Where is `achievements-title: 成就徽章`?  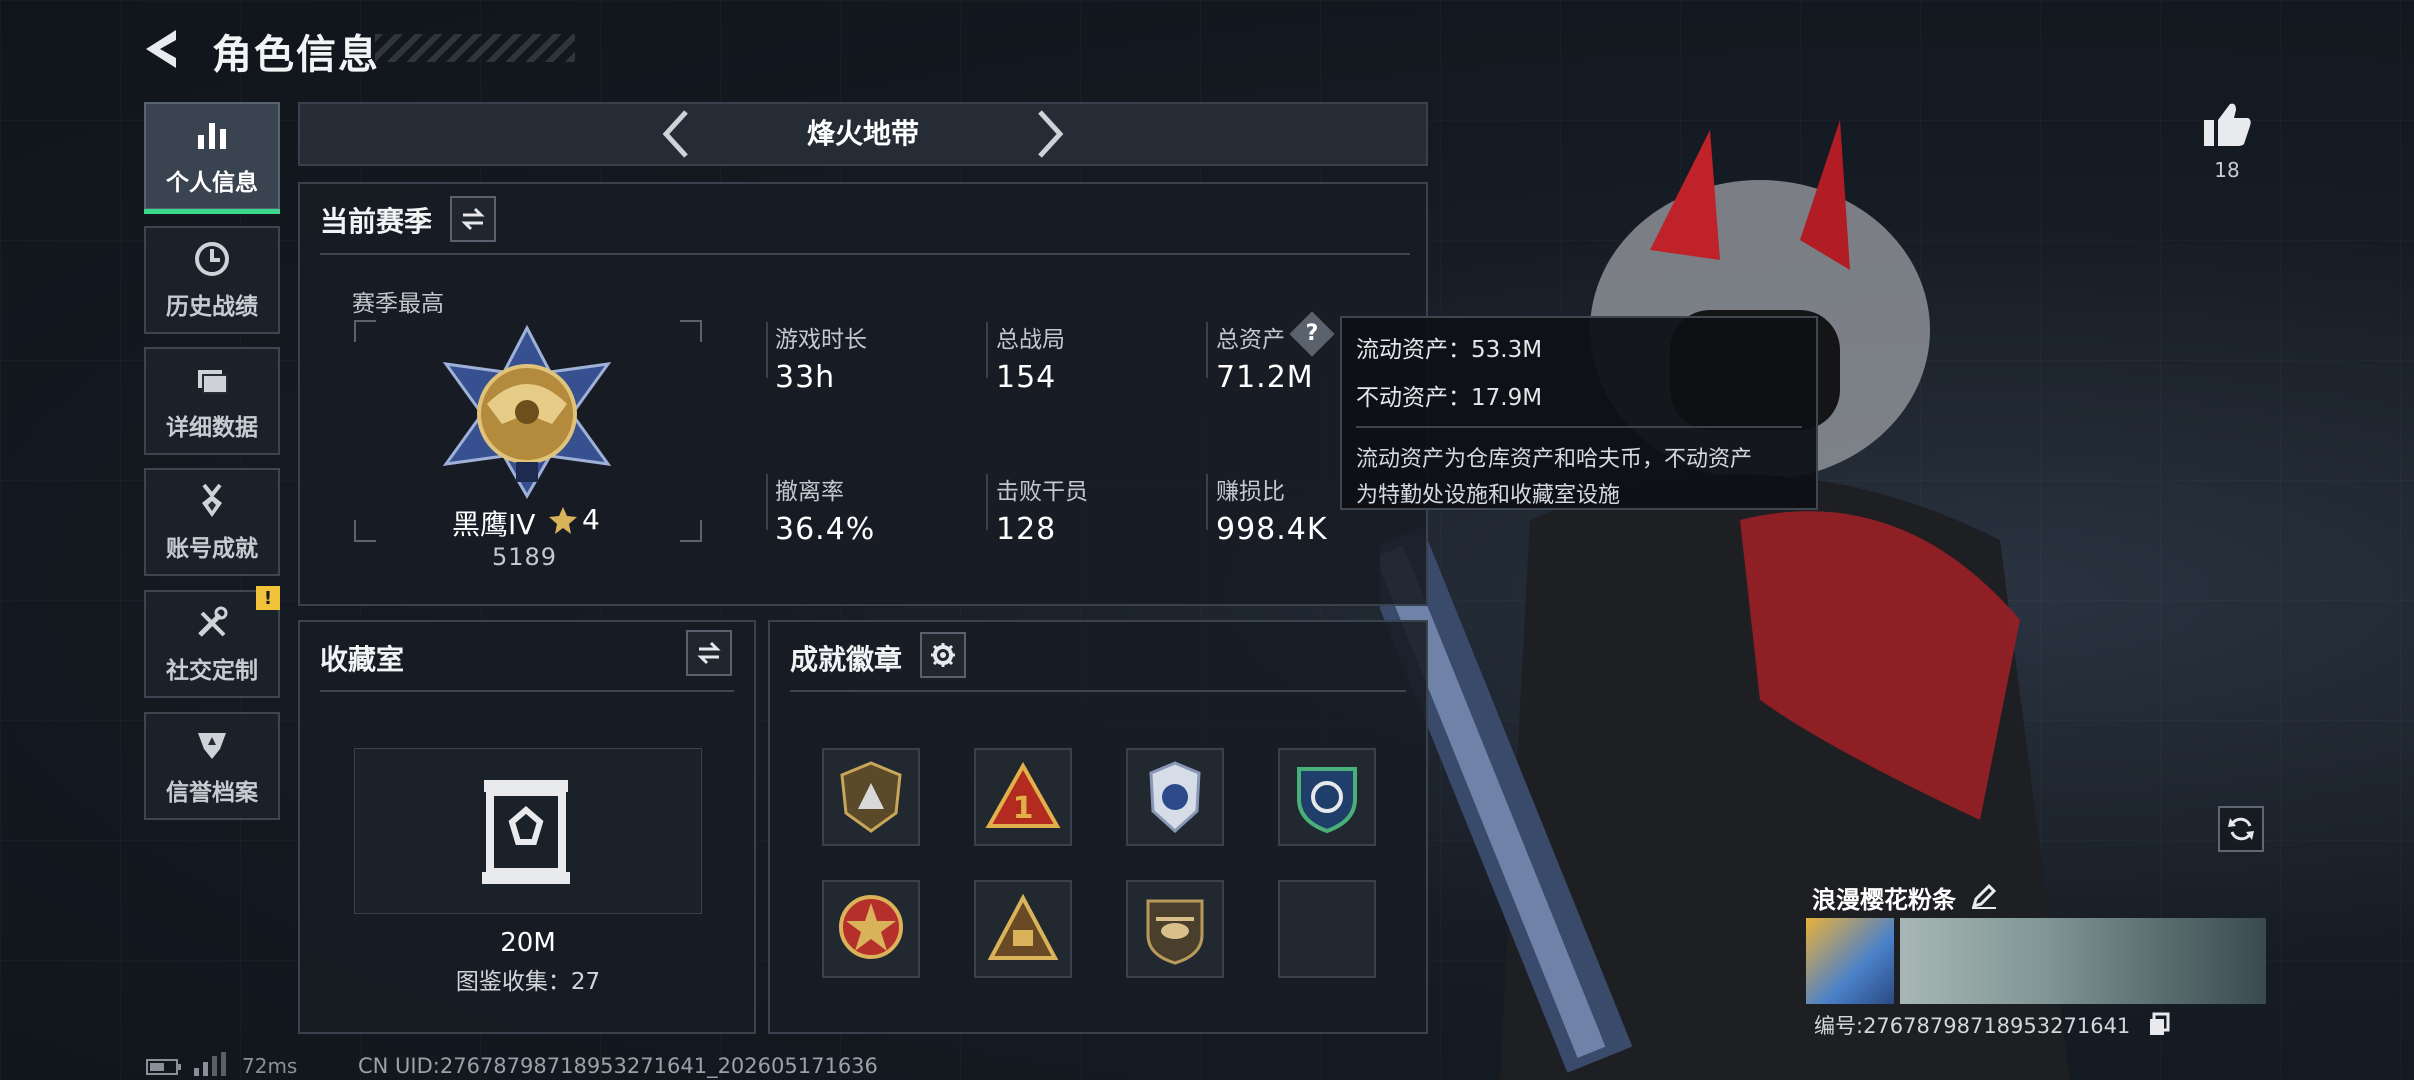 achievements-title: 成就徽章 is located at coordinates (846, 659).